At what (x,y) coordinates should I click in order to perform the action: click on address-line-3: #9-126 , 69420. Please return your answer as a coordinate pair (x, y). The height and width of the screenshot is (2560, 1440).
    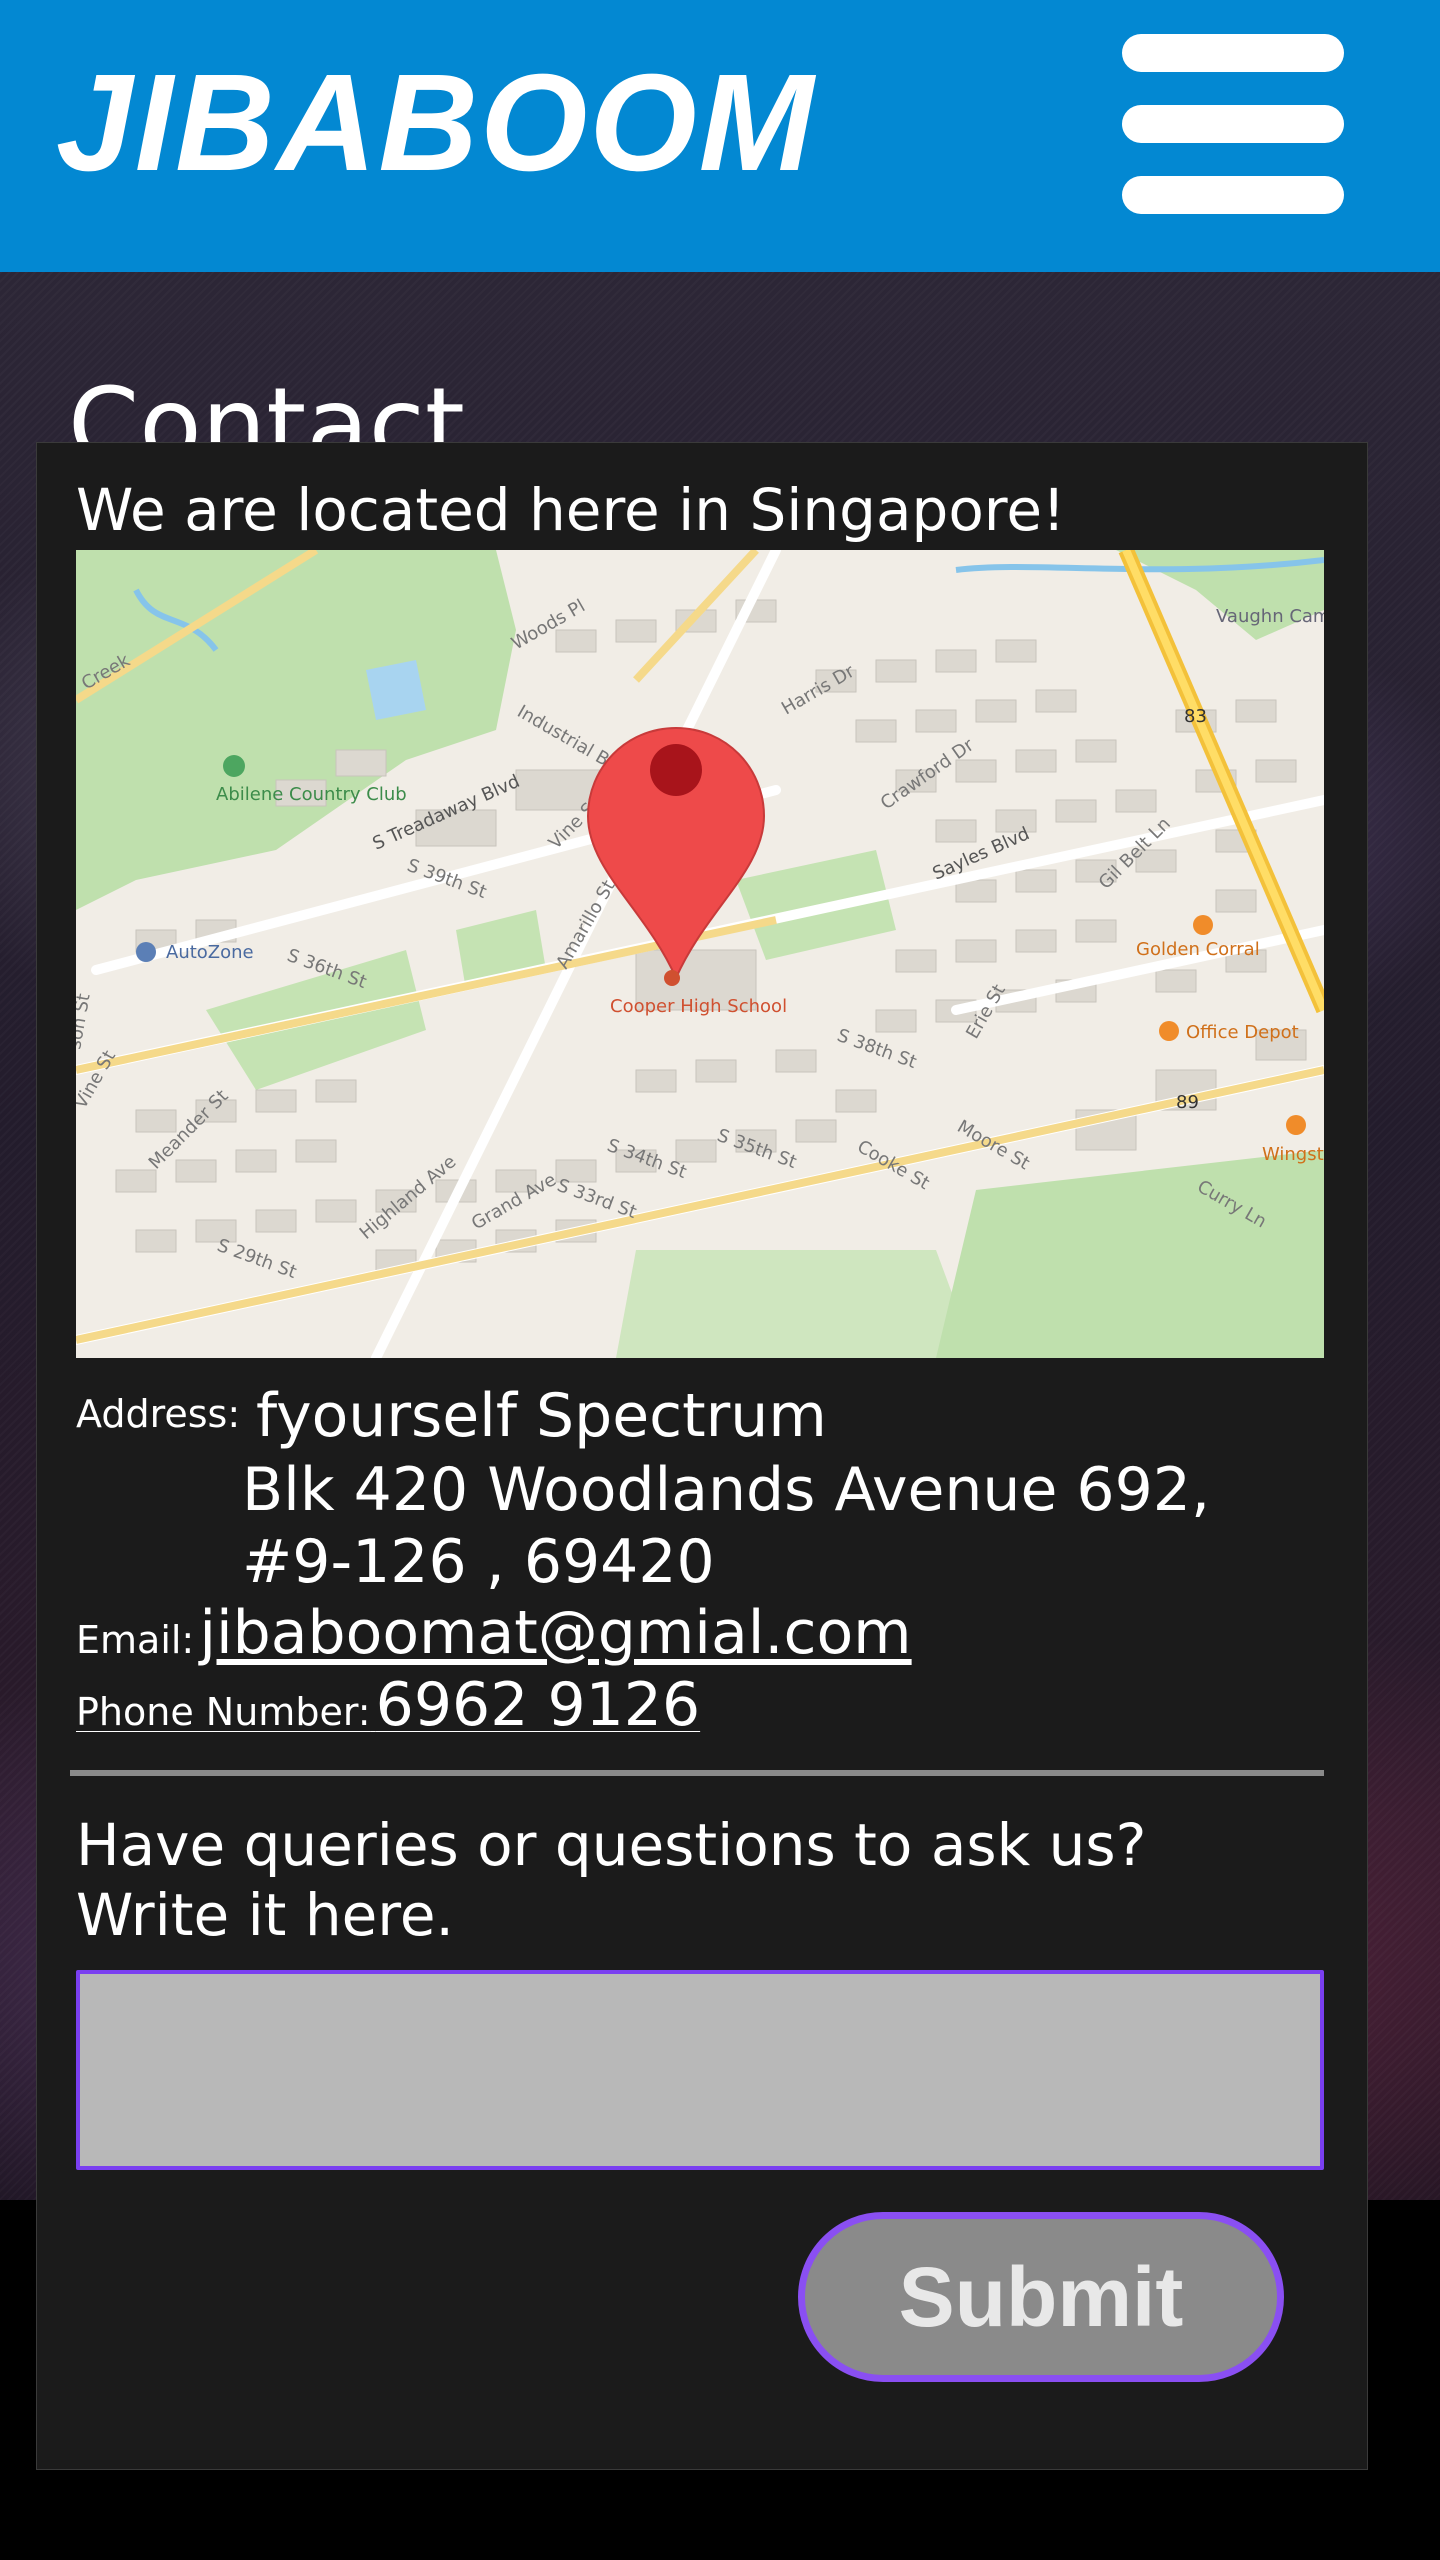
    Looking at the image, I should click on (478, 1562).